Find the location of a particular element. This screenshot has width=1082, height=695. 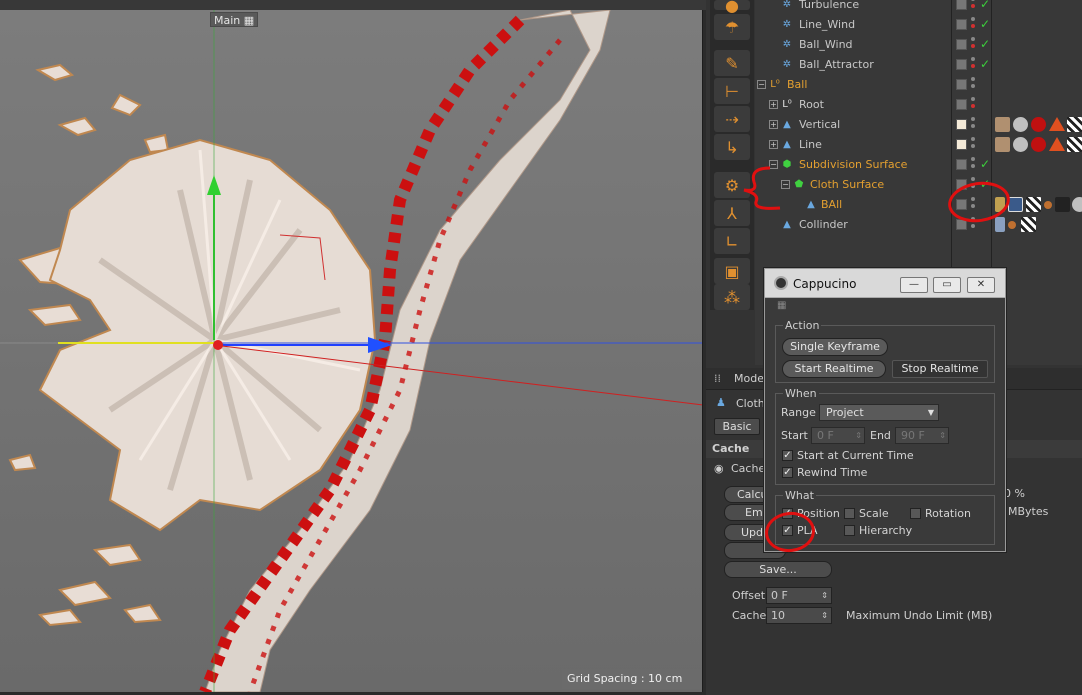

cache-size-field: 10 ⇕ is located at coordinates (799, 615).